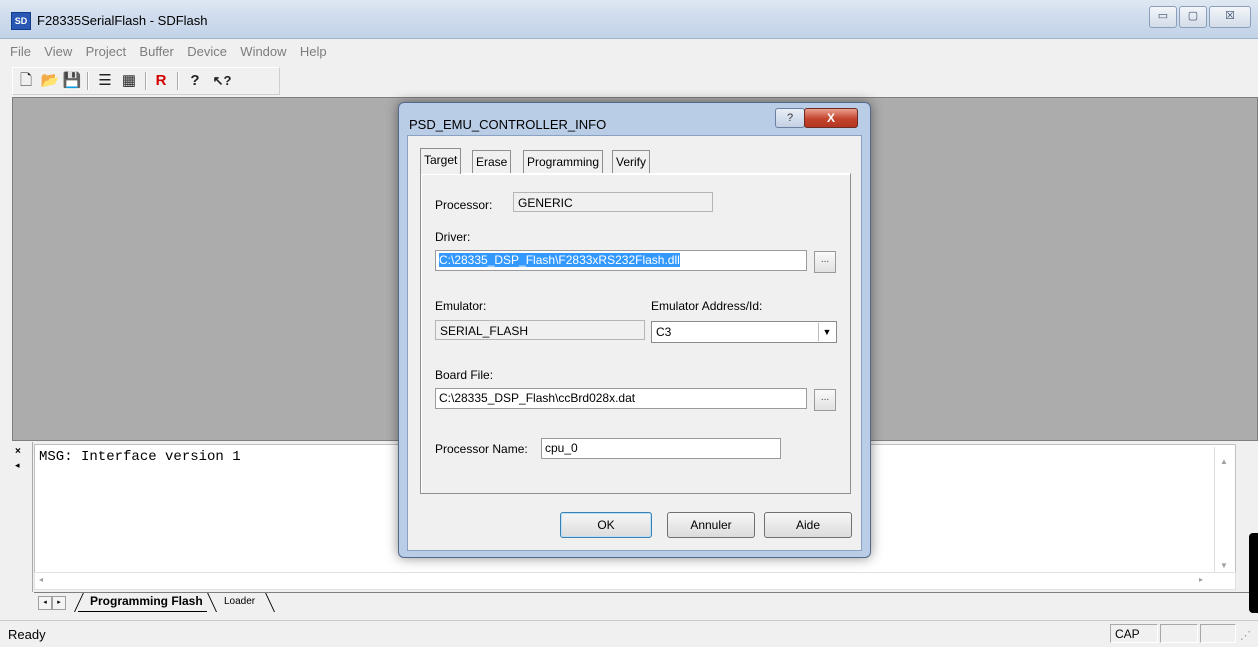  Describe the element at coordinates (1253, 573) in the screenshot. I see `edge-decoration` at that location.